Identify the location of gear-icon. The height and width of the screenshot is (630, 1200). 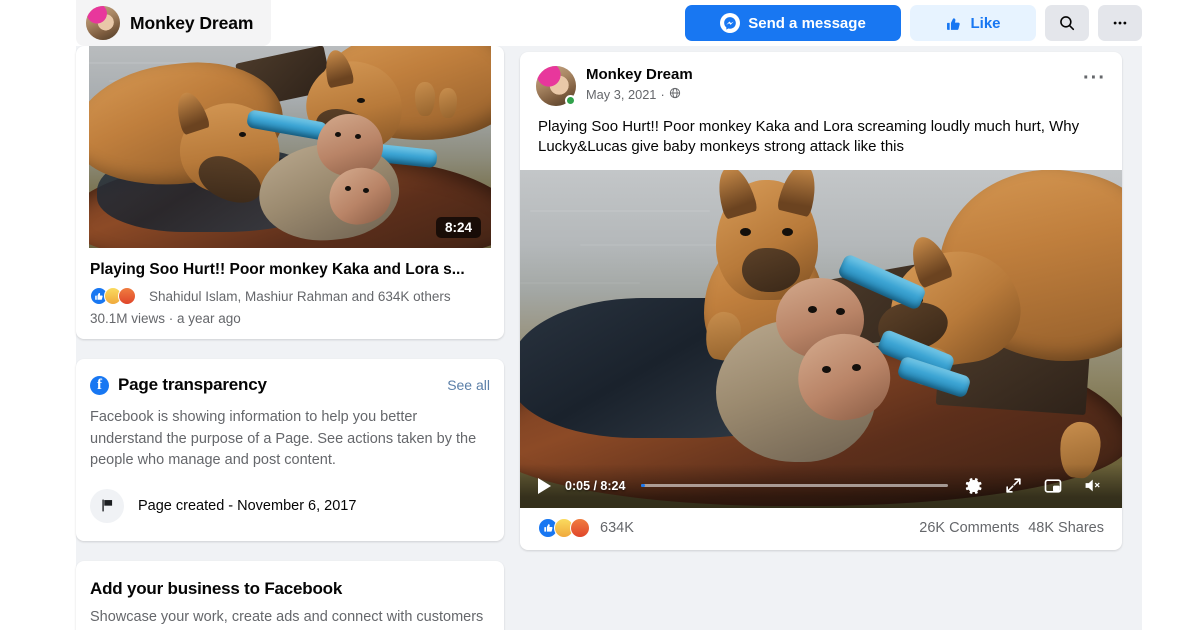
(974, 486).